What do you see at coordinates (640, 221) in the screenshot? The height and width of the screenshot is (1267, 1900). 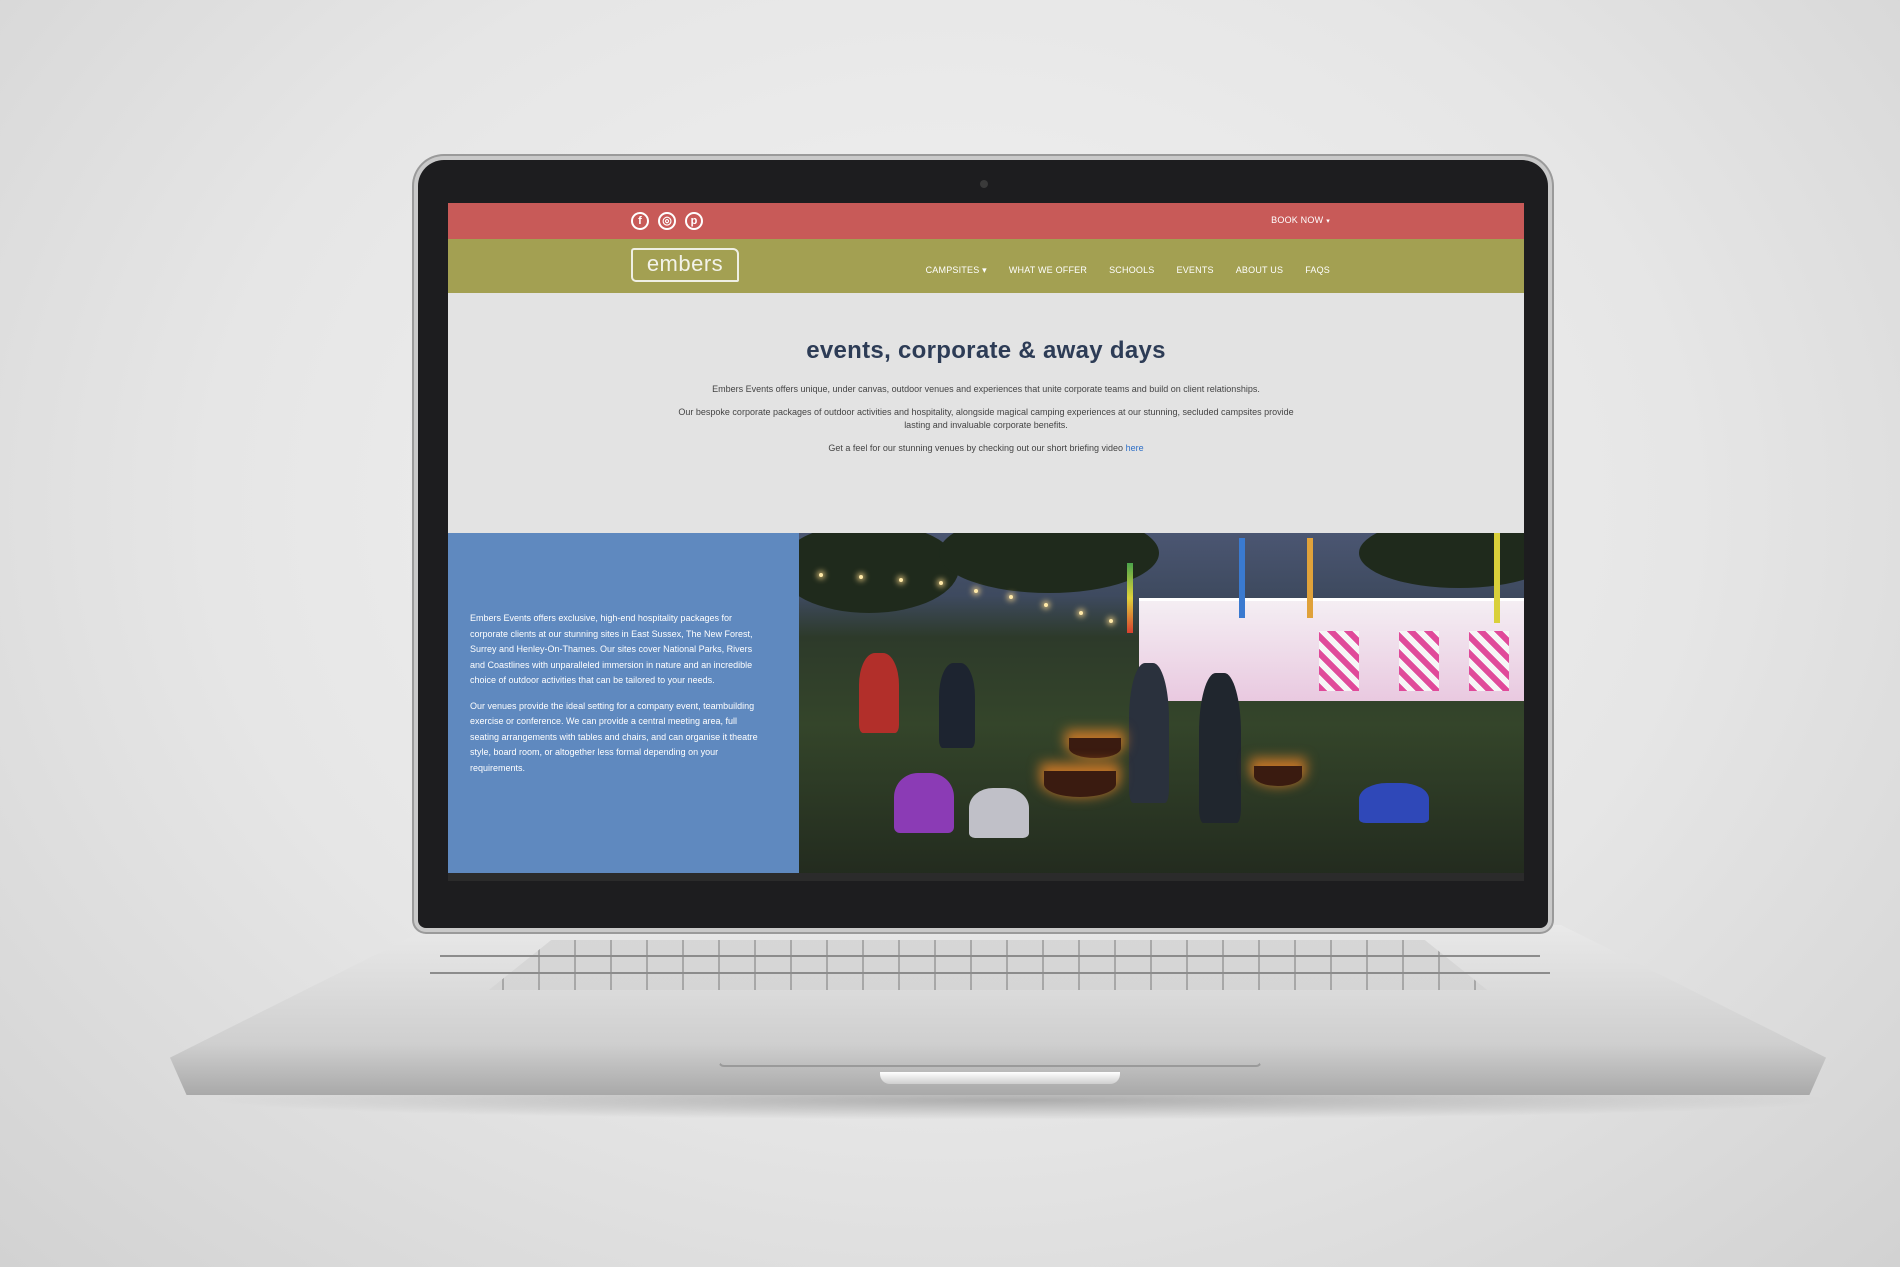 I see `facebook-icon: f` at bounding box center [640, 221].